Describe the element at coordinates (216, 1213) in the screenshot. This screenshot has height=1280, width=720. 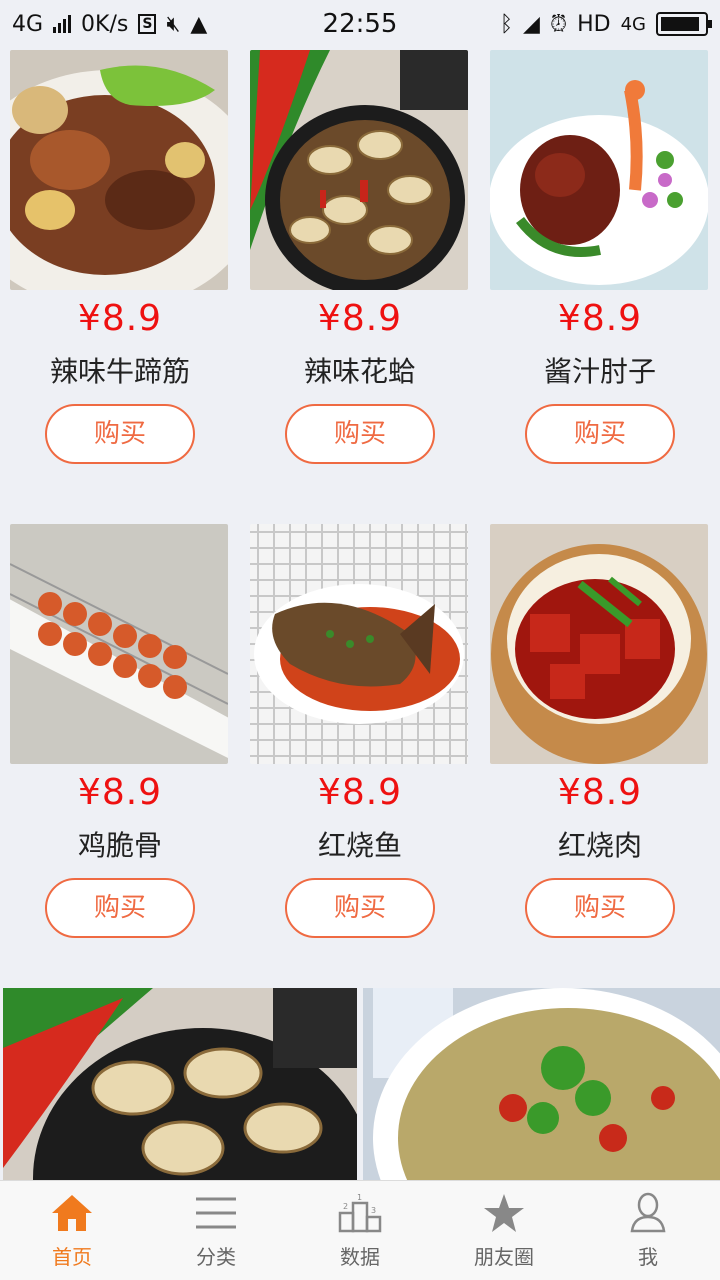
I see `menu-lines-icon` at that location.